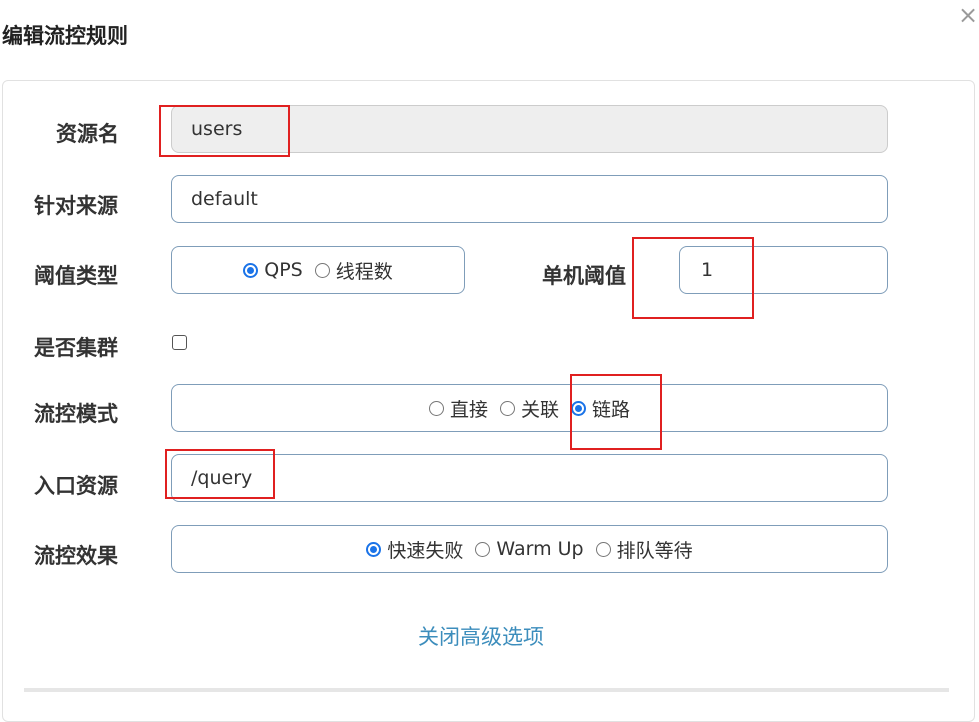 The height and width of the screenshot is (722, 979). I want to click on strategy-option-relate: 关联, so click(529, 408).